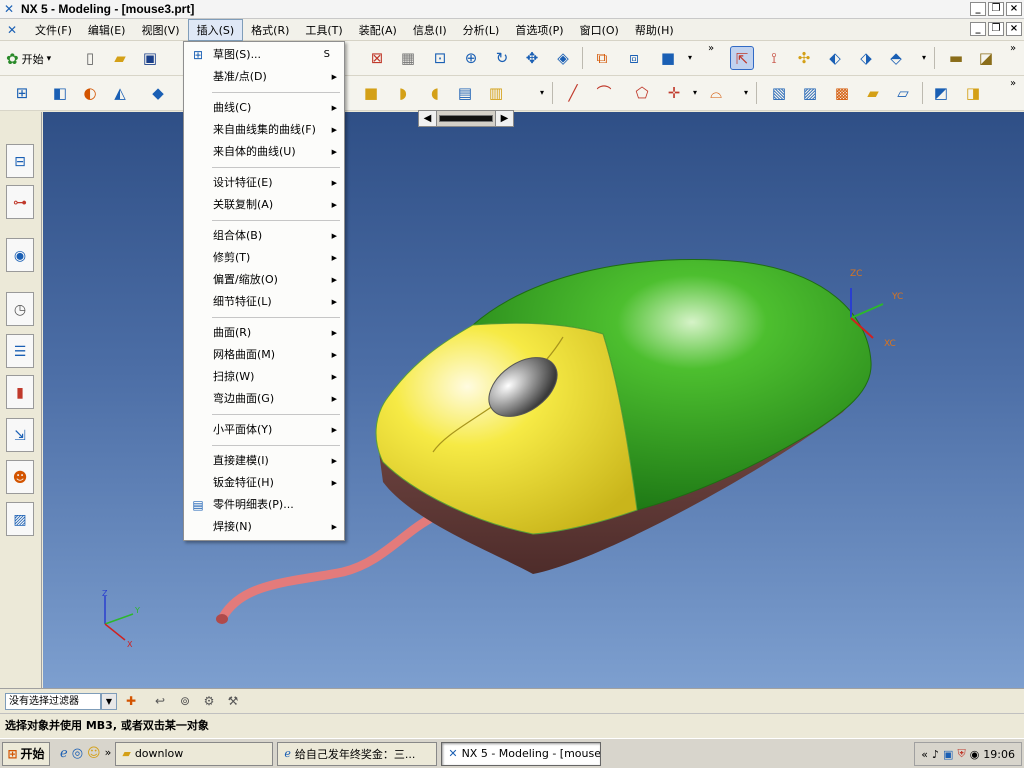 The height and width of the screenshot is (768, 1024). What do you see at coordinates (948, 754) in the screenshot?
I see `network-icon: ▣` at bounding box center [948, 754].